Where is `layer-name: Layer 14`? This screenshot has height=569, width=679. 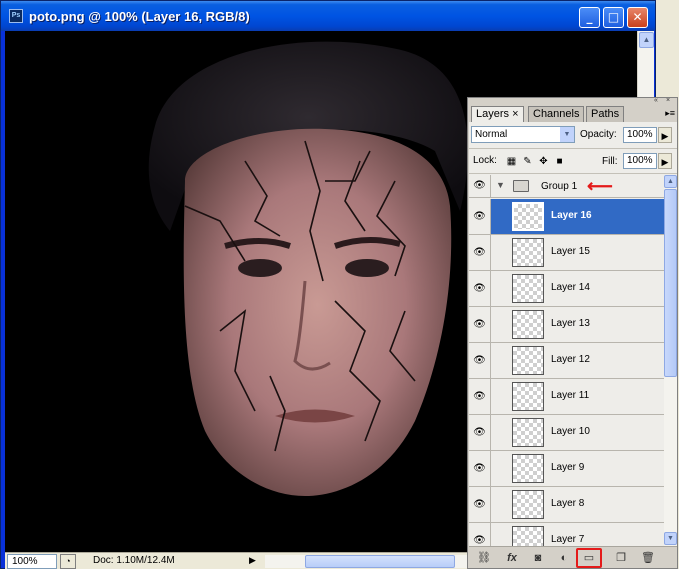
layer-name: Layer 14 is located at coordinates (570, 287).